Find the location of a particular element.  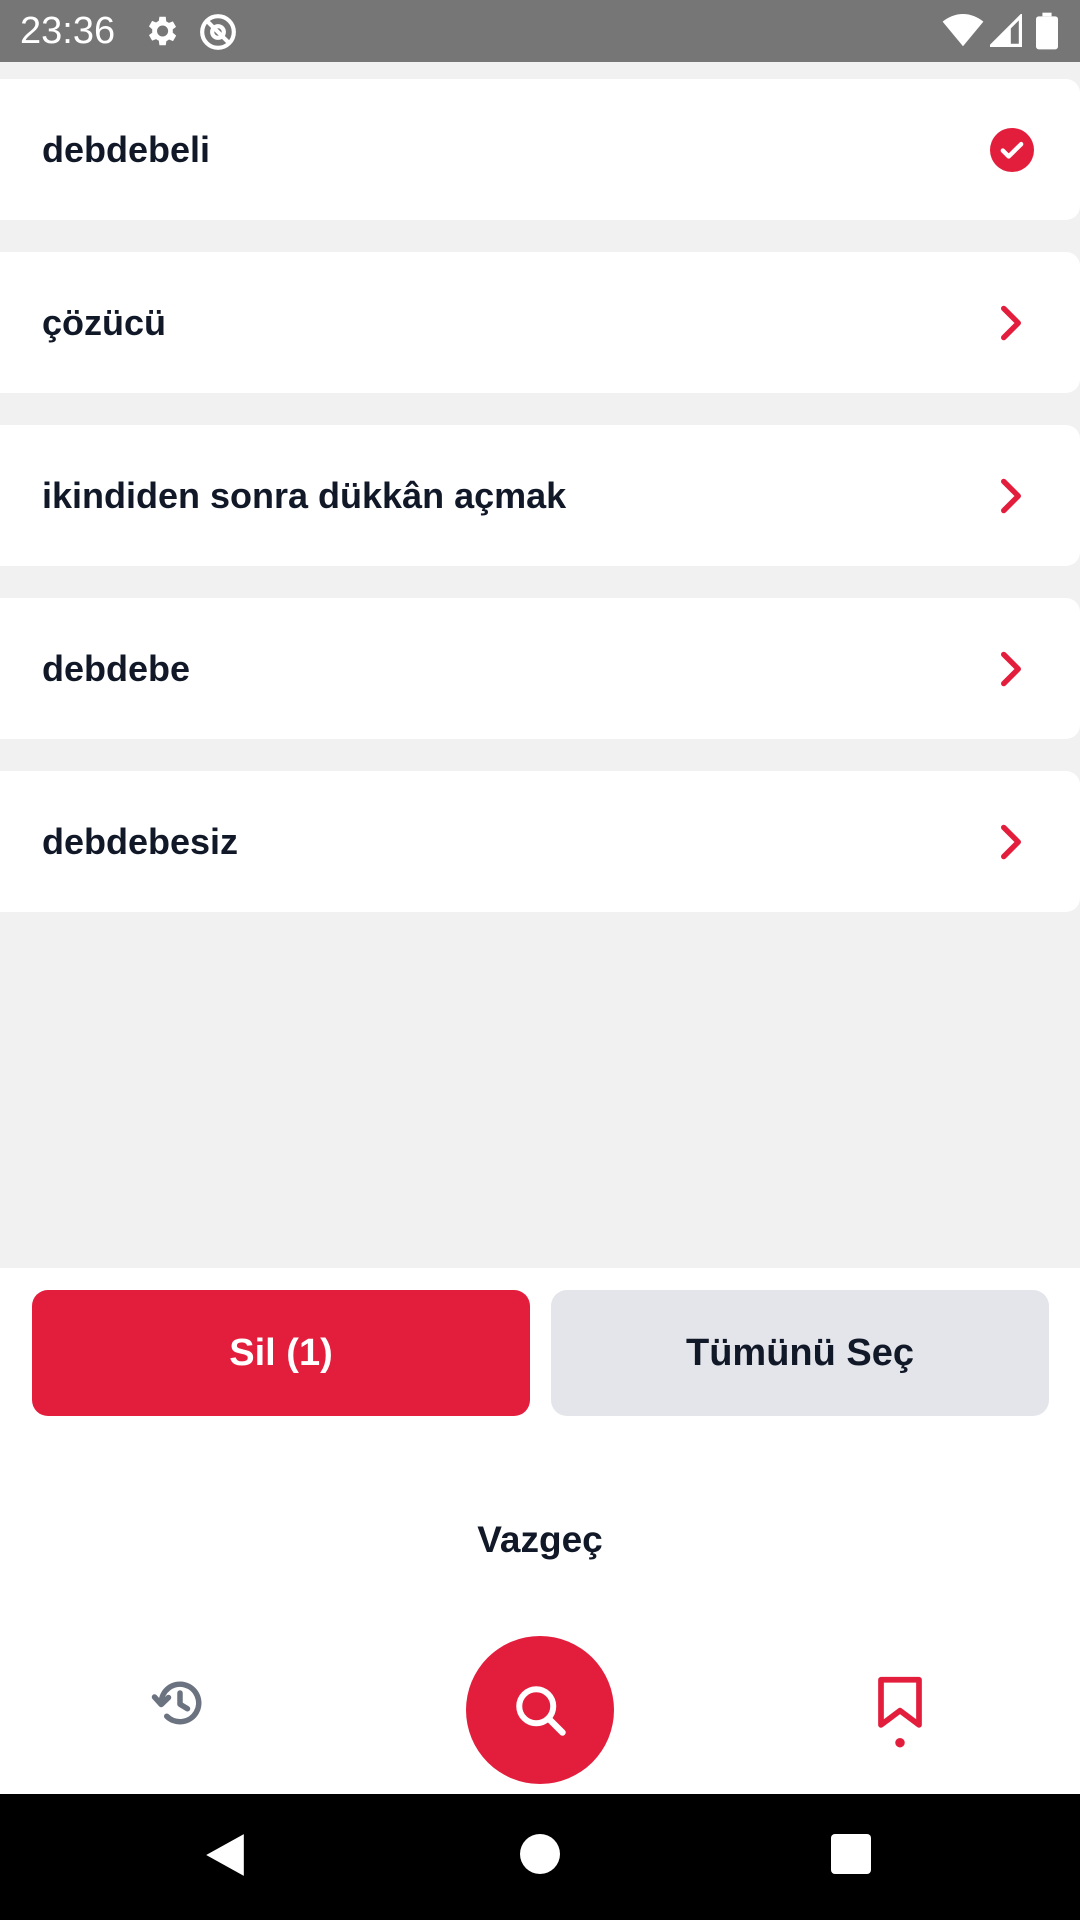

list-item: ikindiden sonra dükkân açmak is located at coordinates (540, 495).